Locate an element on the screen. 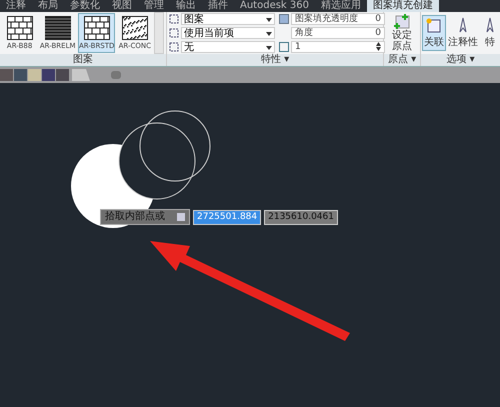  property-dropdown: 无 is located at coordinates (228, 47).